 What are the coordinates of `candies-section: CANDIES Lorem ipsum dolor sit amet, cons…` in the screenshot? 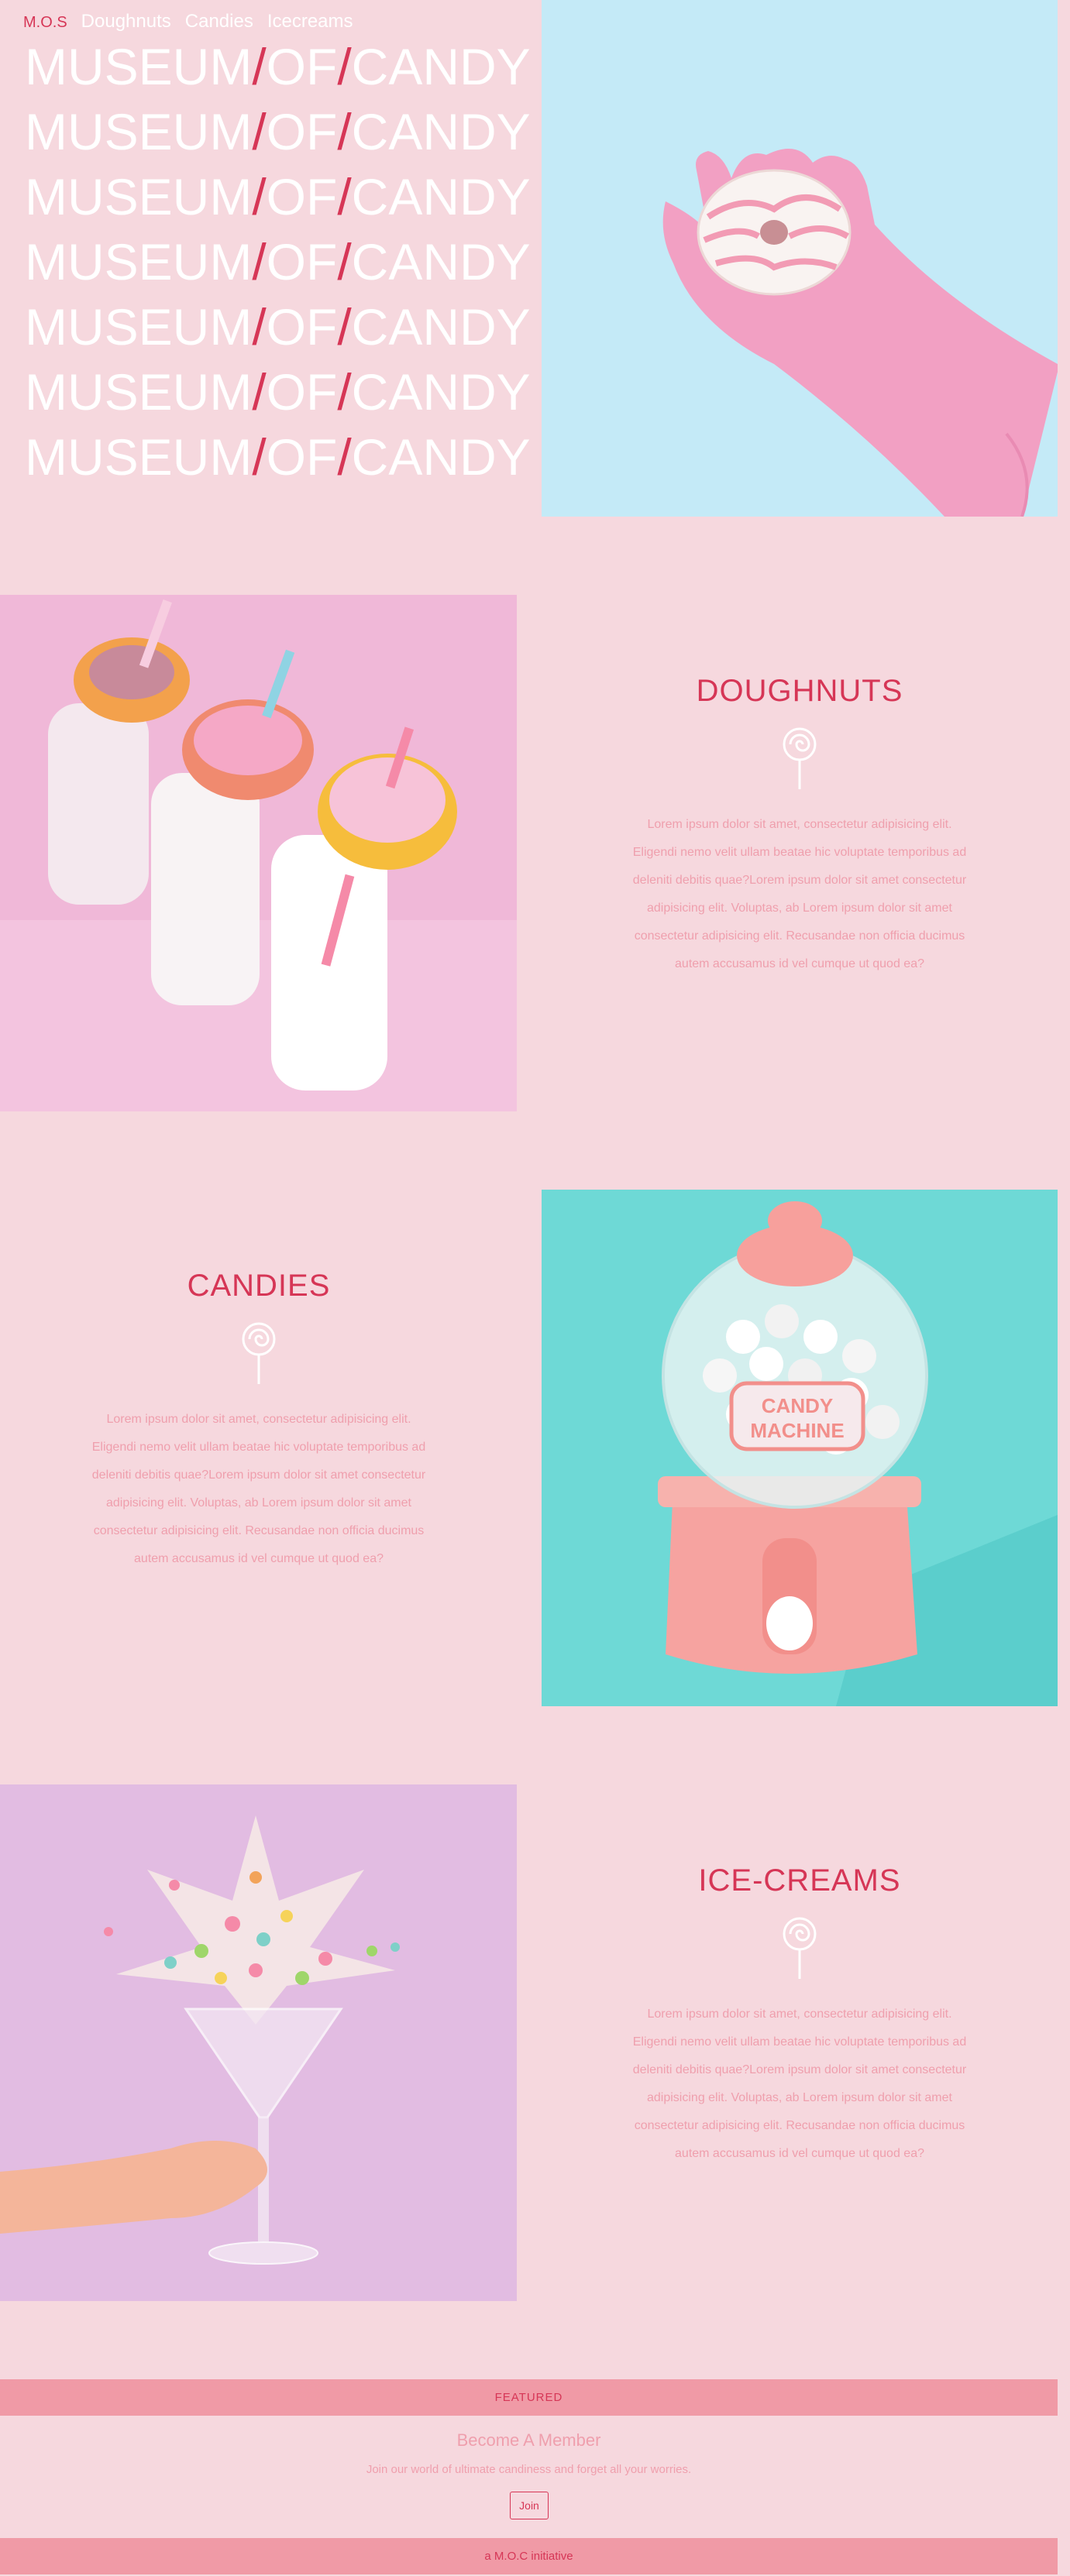 It's located at (258, 1421).